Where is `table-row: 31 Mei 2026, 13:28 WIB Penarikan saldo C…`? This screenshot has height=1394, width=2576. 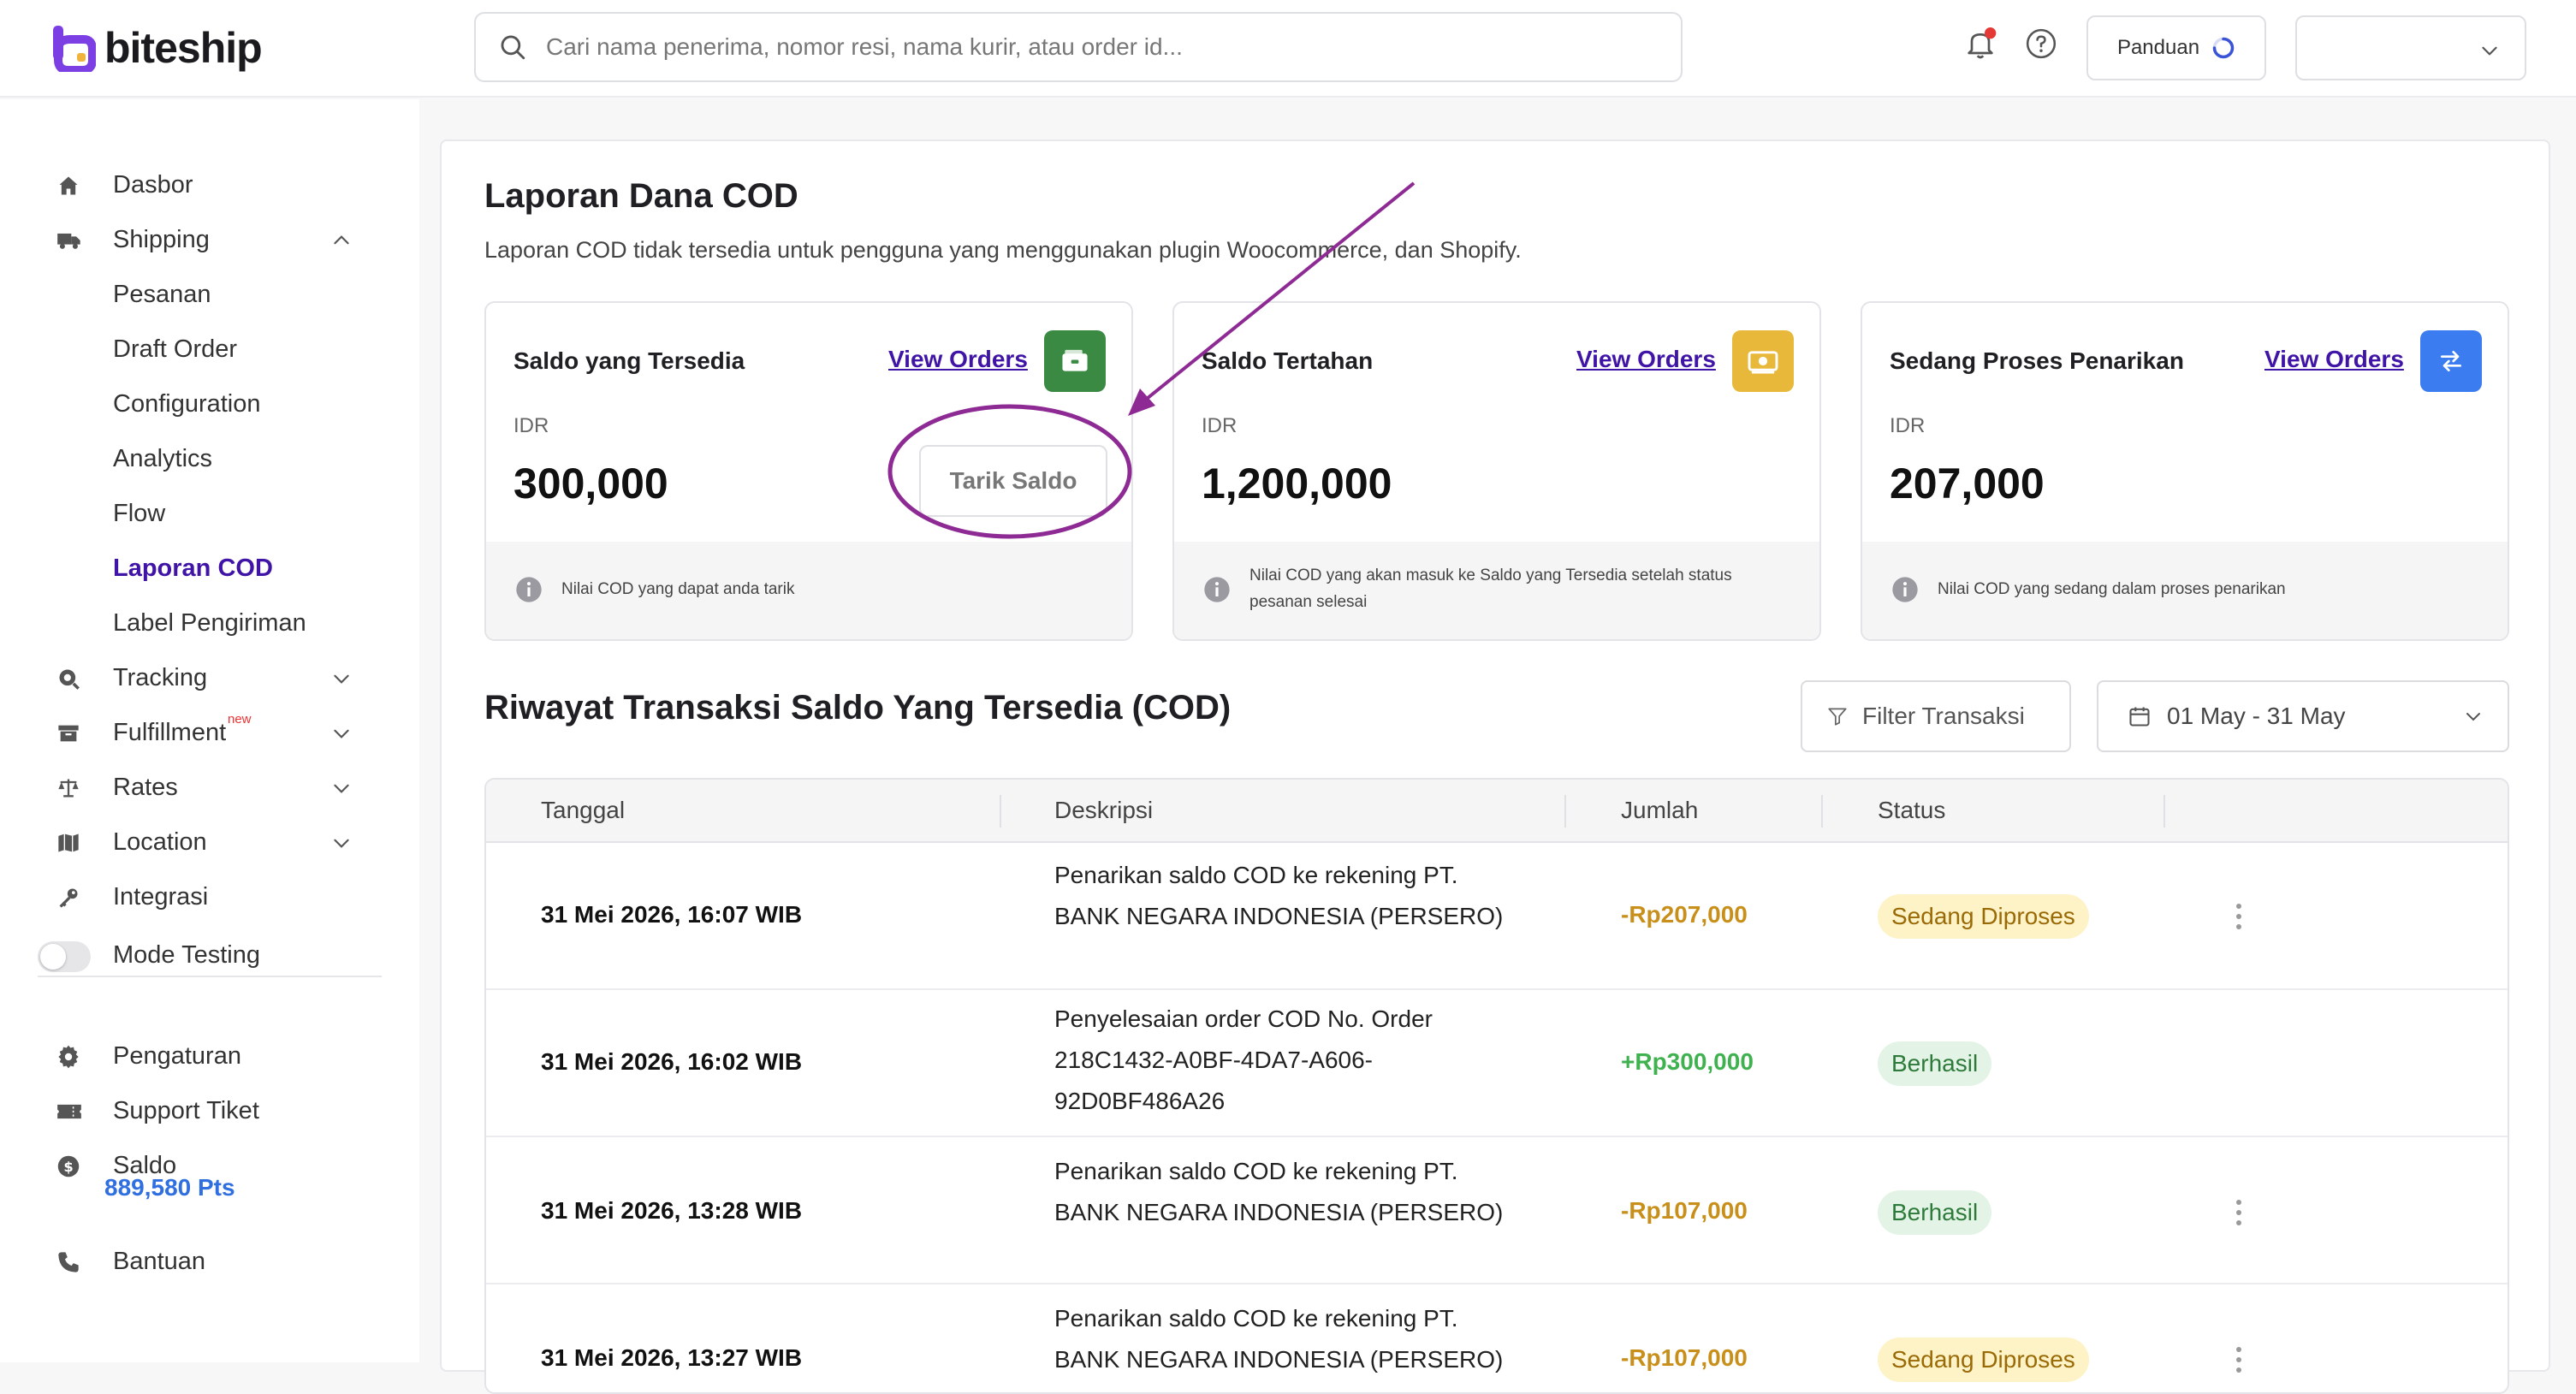
table-row: 31 Mei 2026, 13:28 WIB Penarikan saldo C… is located at coordinates (1497, 1211).